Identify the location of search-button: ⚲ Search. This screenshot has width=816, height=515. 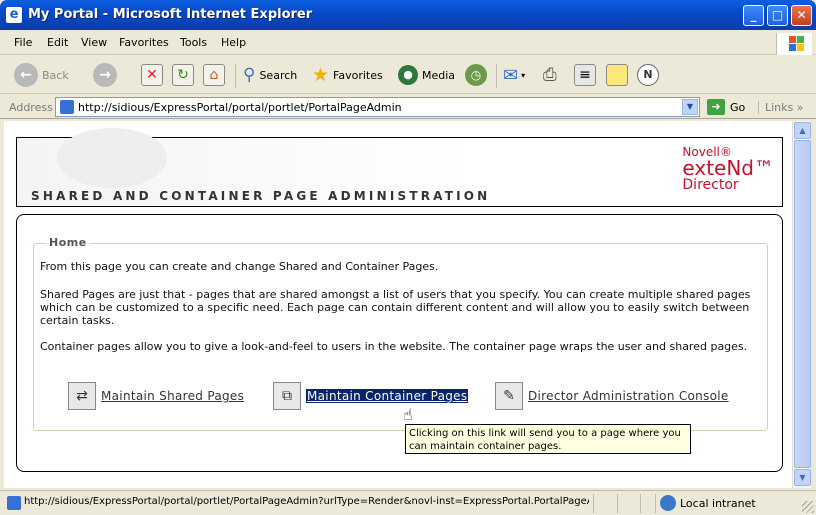
(270, 75).